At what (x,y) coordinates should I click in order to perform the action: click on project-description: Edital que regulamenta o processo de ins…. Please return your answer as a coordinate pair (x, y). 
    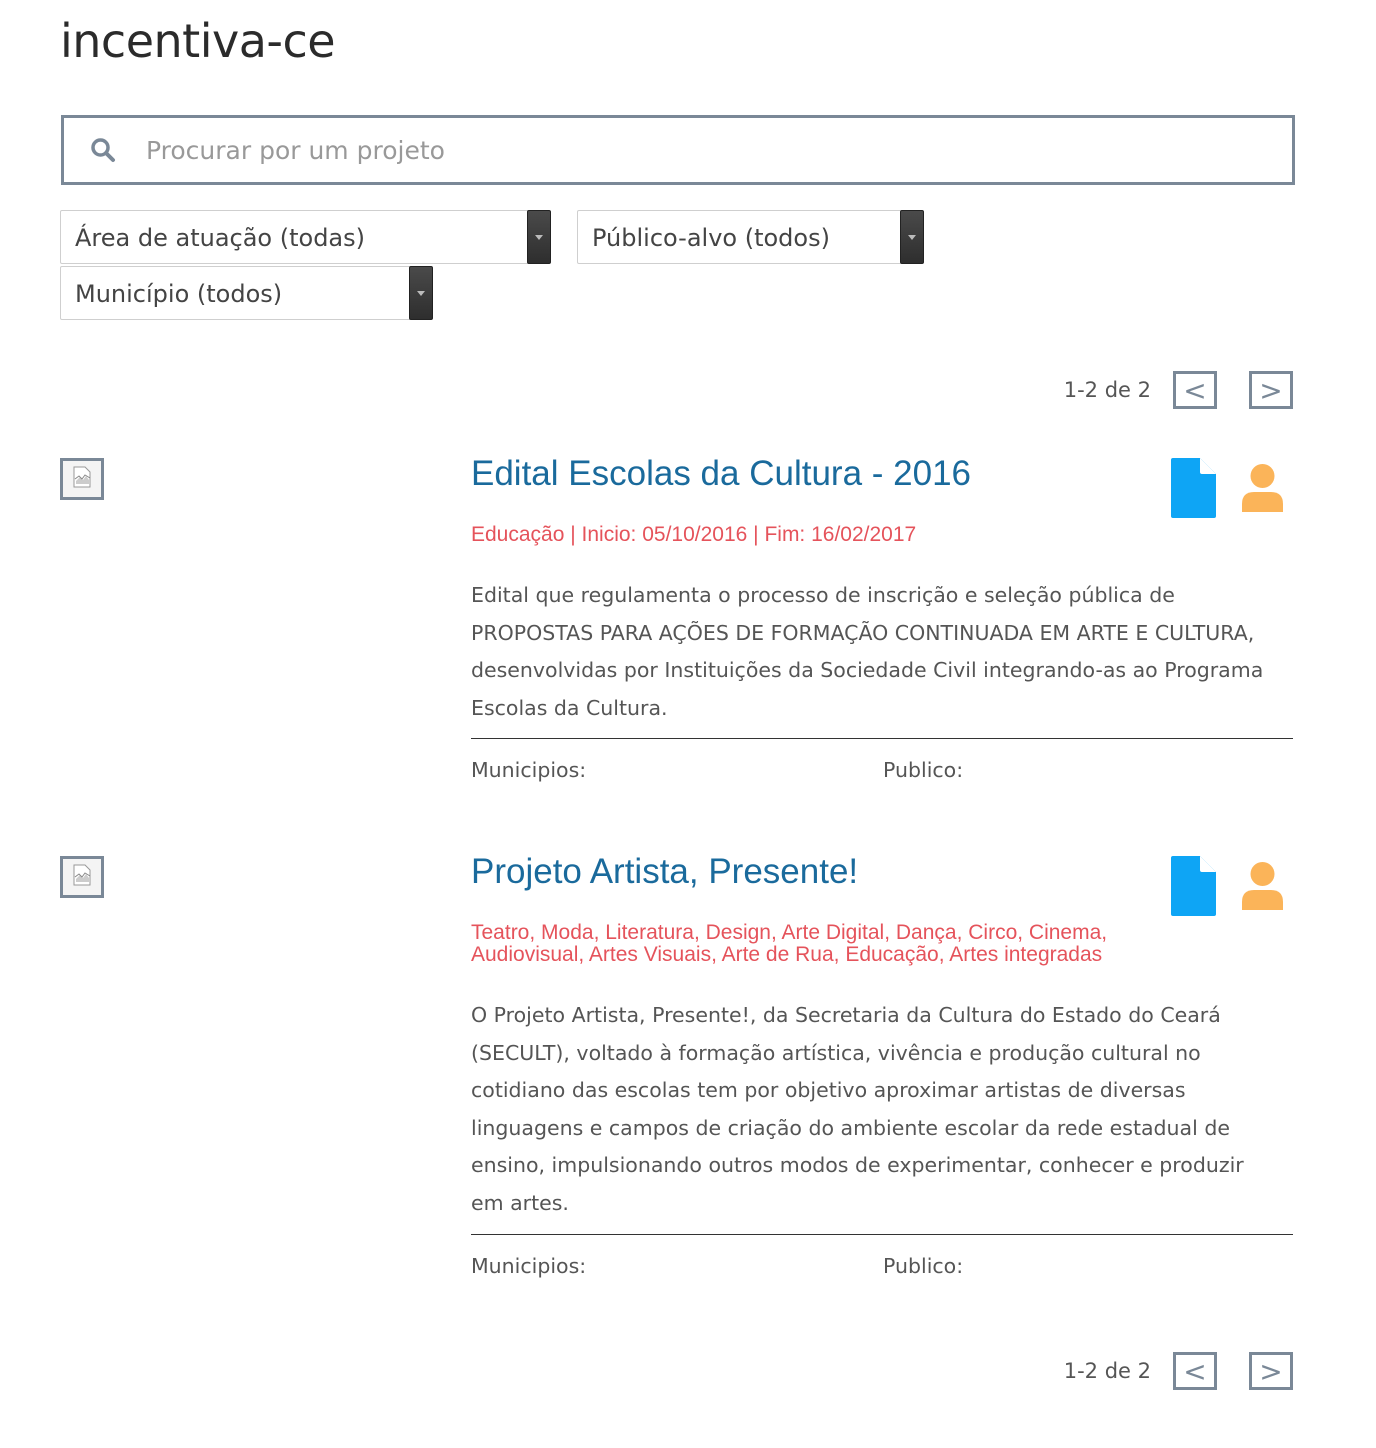
    Looking at the image, I should click on (867, 651).